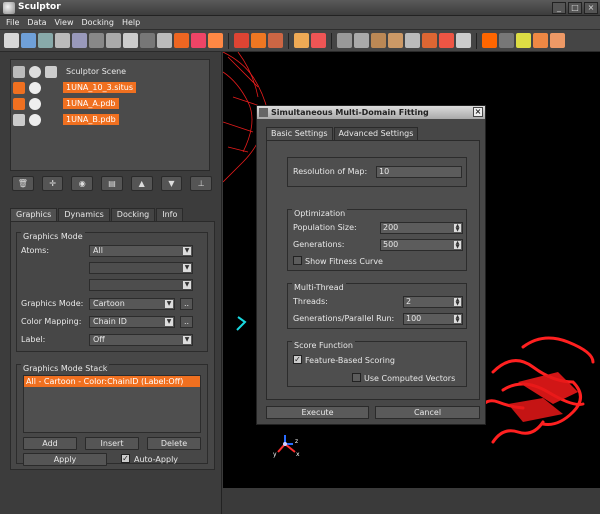 Image resolution: width=600 pixels, height=514 pixels. Describe the element at coordinates (419, 172) in the screenshot. I see `resolution-input: 10` at that location.